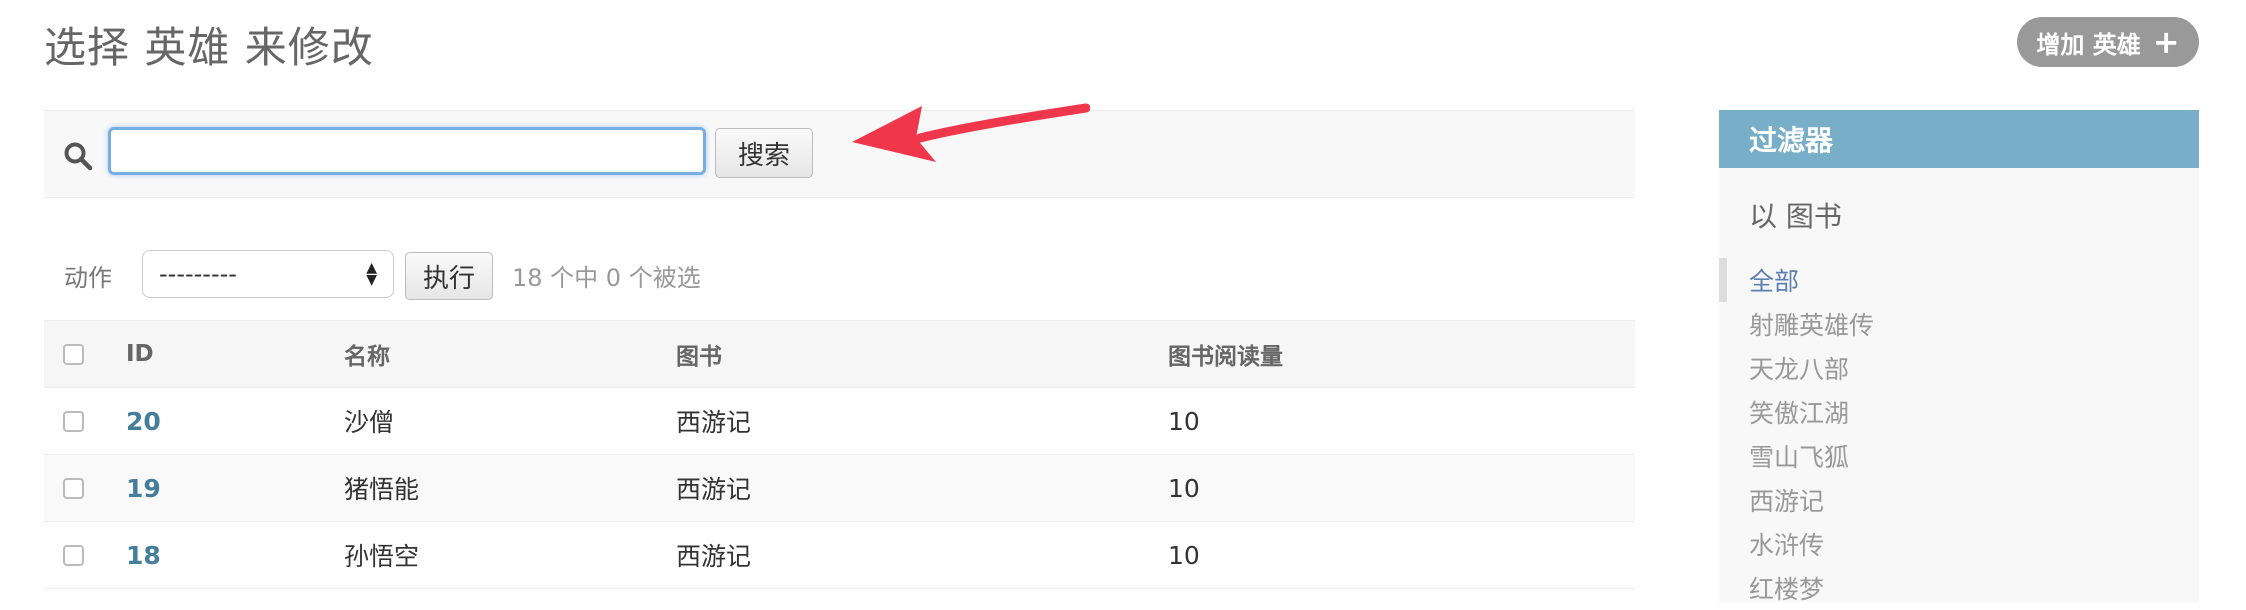 This screenshot has height=610, width=2246. I want to click on filter-item-book: 水浒传, so click(1959, 544).